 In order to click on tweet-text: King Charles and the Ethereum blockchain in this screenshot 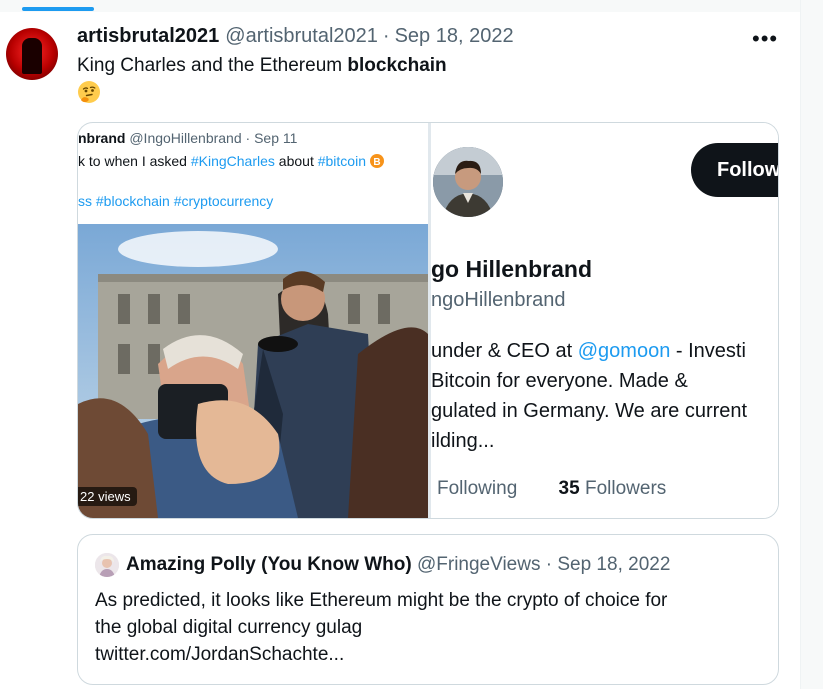, I will do `click(262, 66)`.